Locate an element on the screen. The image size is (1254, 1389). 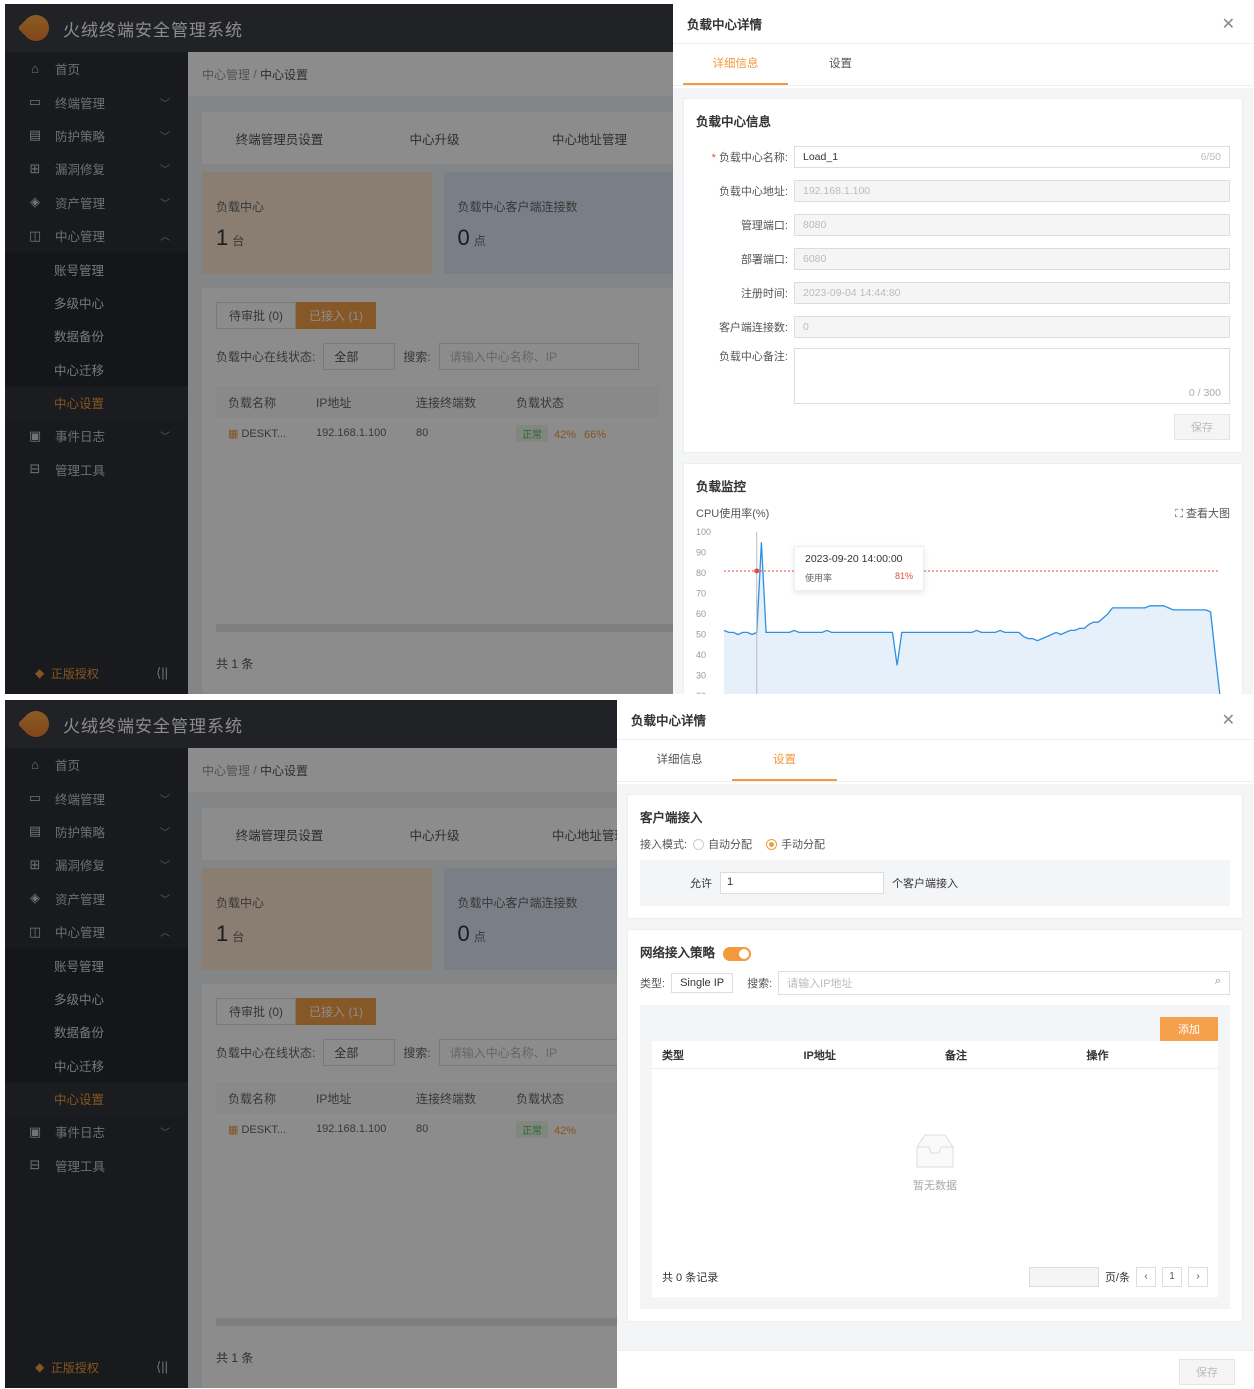
address-input: 192.168.1.100 is located at coordinates (1012, 191).